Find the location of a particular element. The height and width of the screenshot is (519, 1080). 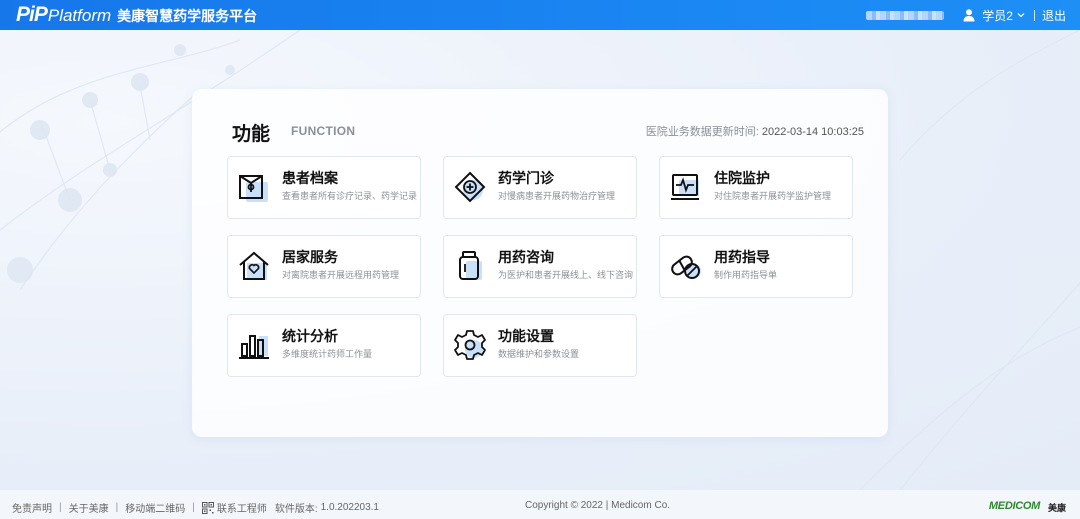

pill-capsule-icon is located at coordinates (686, 267).